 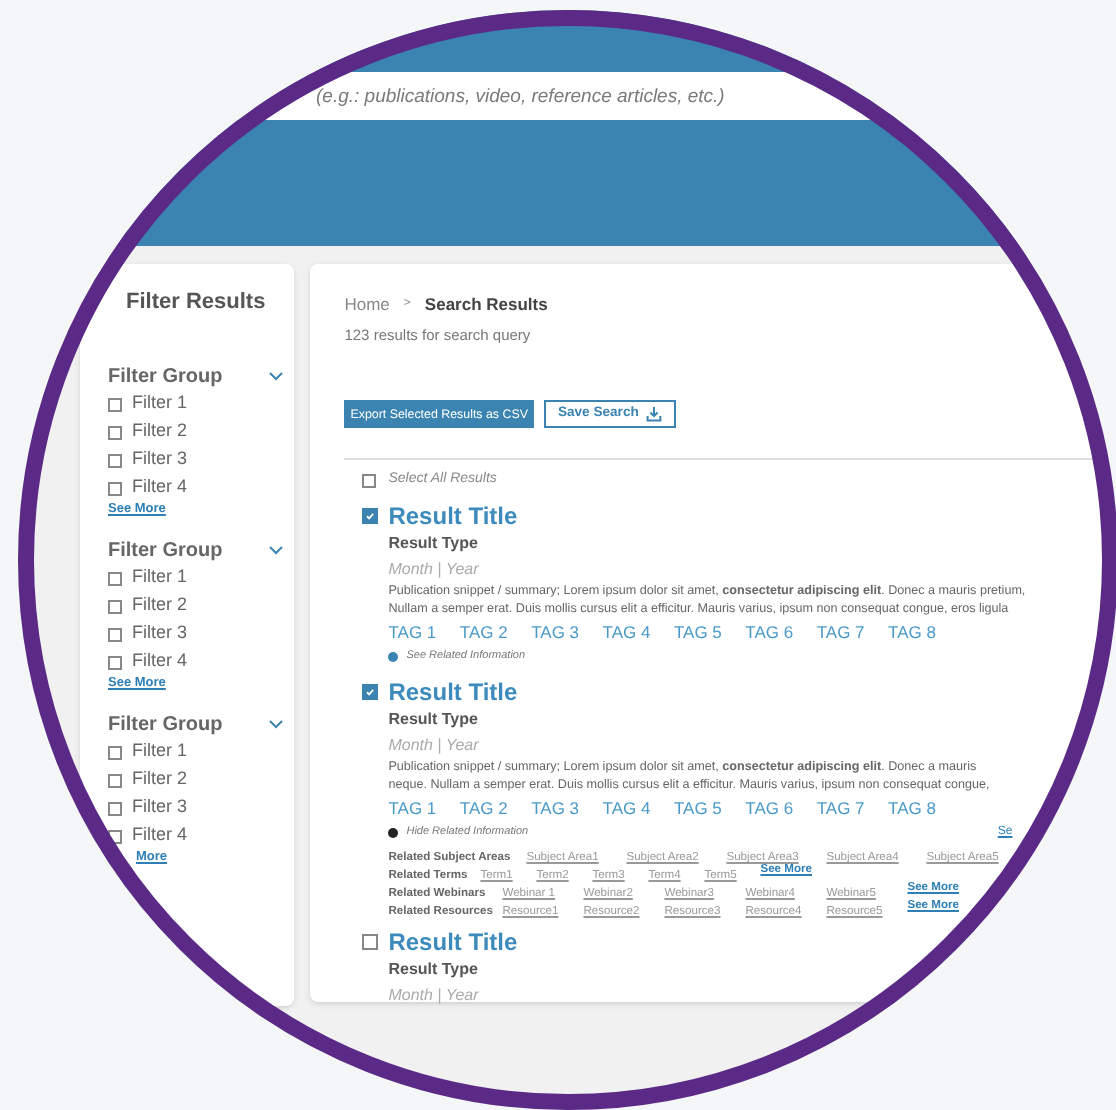 I want to click on breadcrumb-link: Home, so click(x=367, y=304).